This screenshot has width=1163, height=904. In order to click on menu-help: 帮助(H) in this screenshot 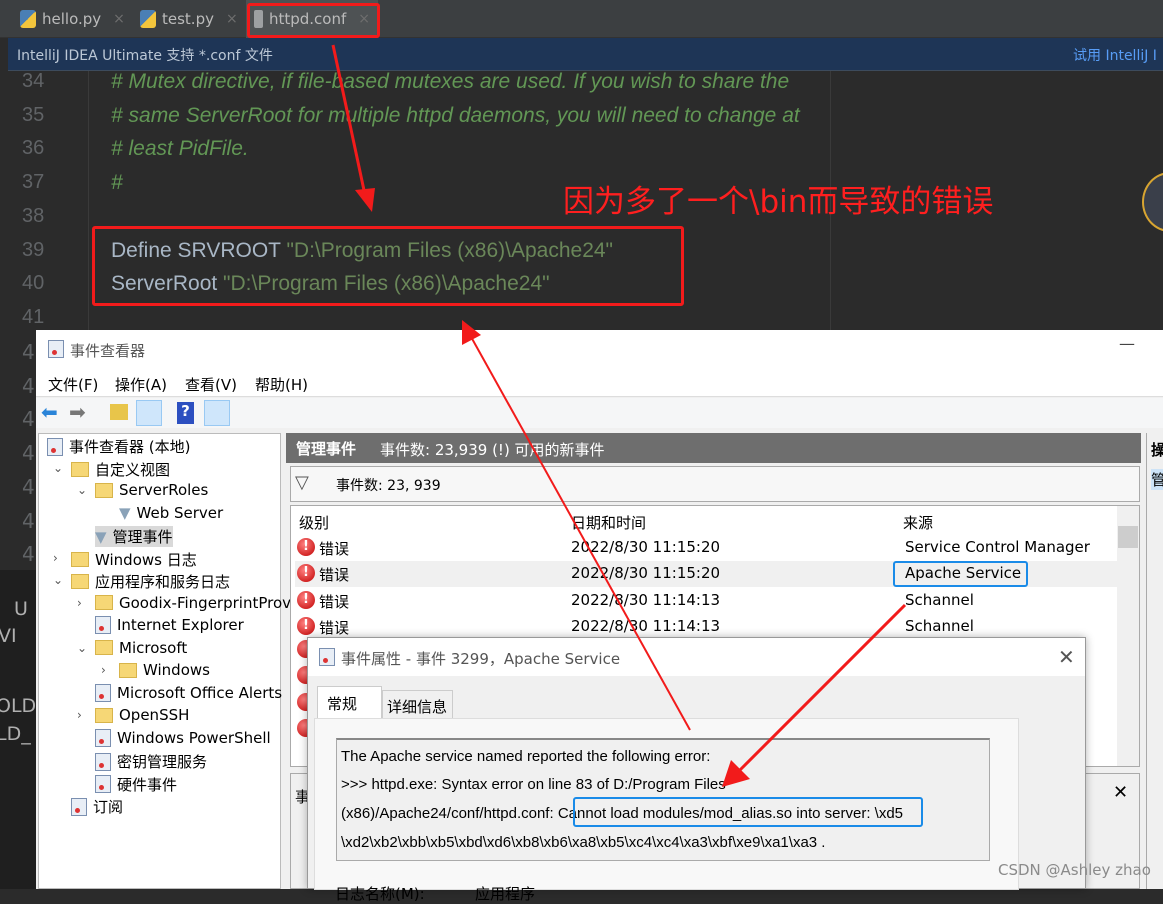, I will do `click(281, 384)`.